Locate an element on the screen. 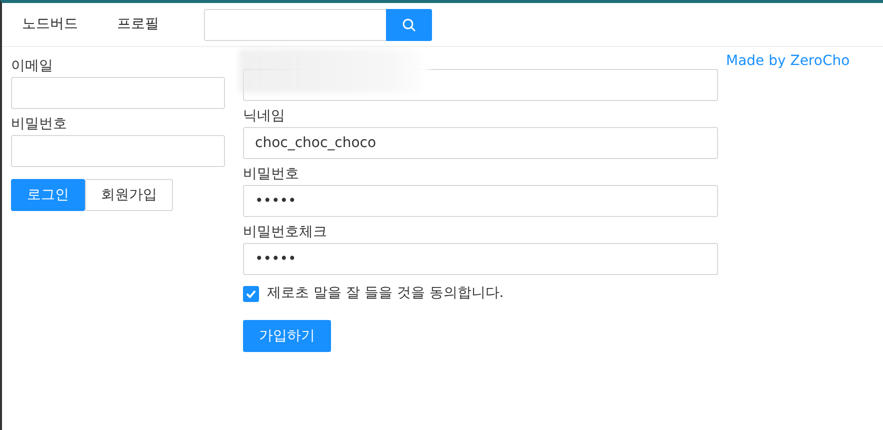 Image resolution: width=883 pixels, height=430 pixels. agree-label: 제로초 말을 잘 들을 것을 동의합니다. is located at coordinates (385, 293).